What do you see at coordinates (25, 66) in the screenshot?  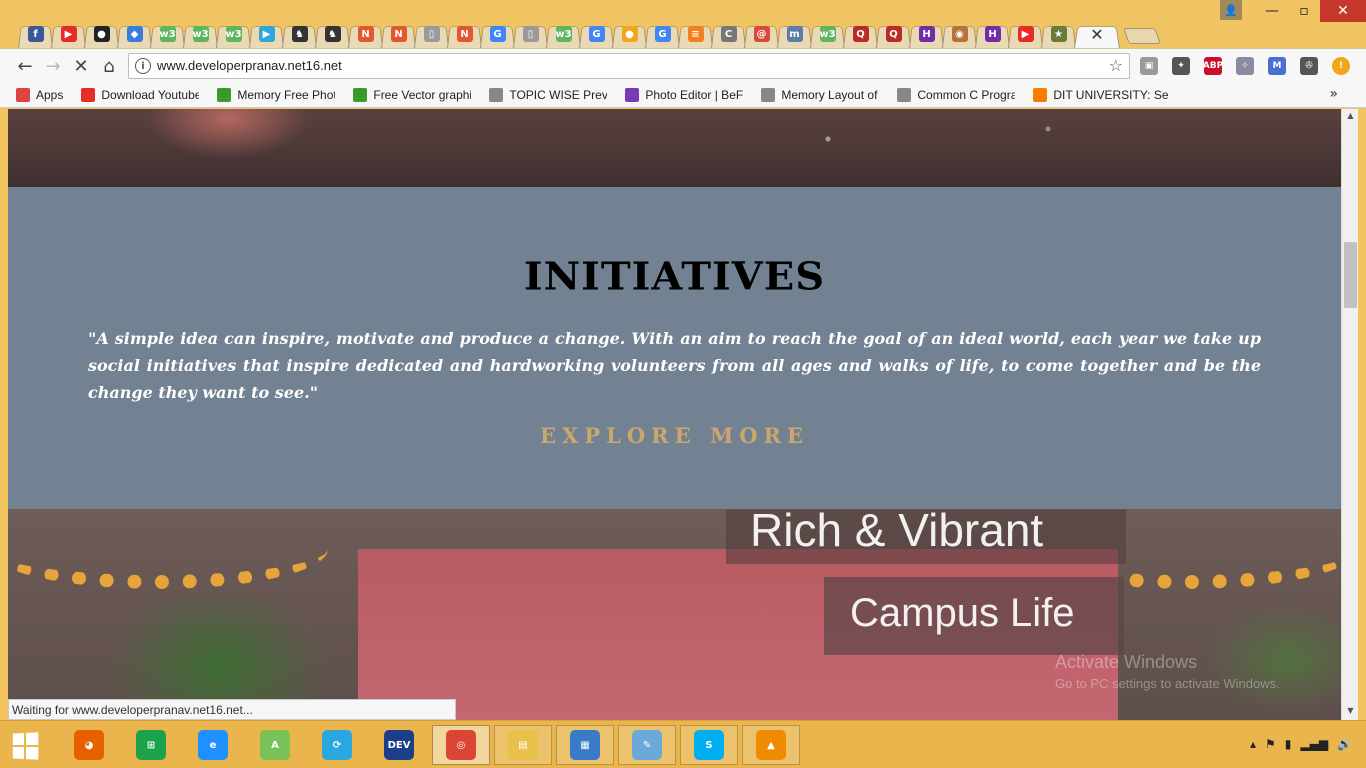 I see `back-button: ←` at bounding box center [25, 66].